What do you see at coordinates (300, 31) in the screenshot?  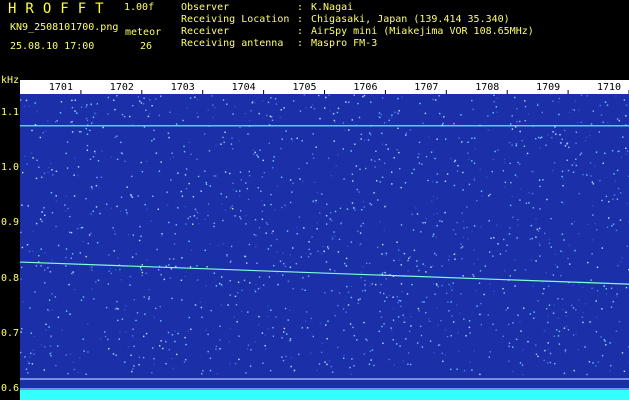 I see `meta-sep: :` at bounding box center [300, 31].